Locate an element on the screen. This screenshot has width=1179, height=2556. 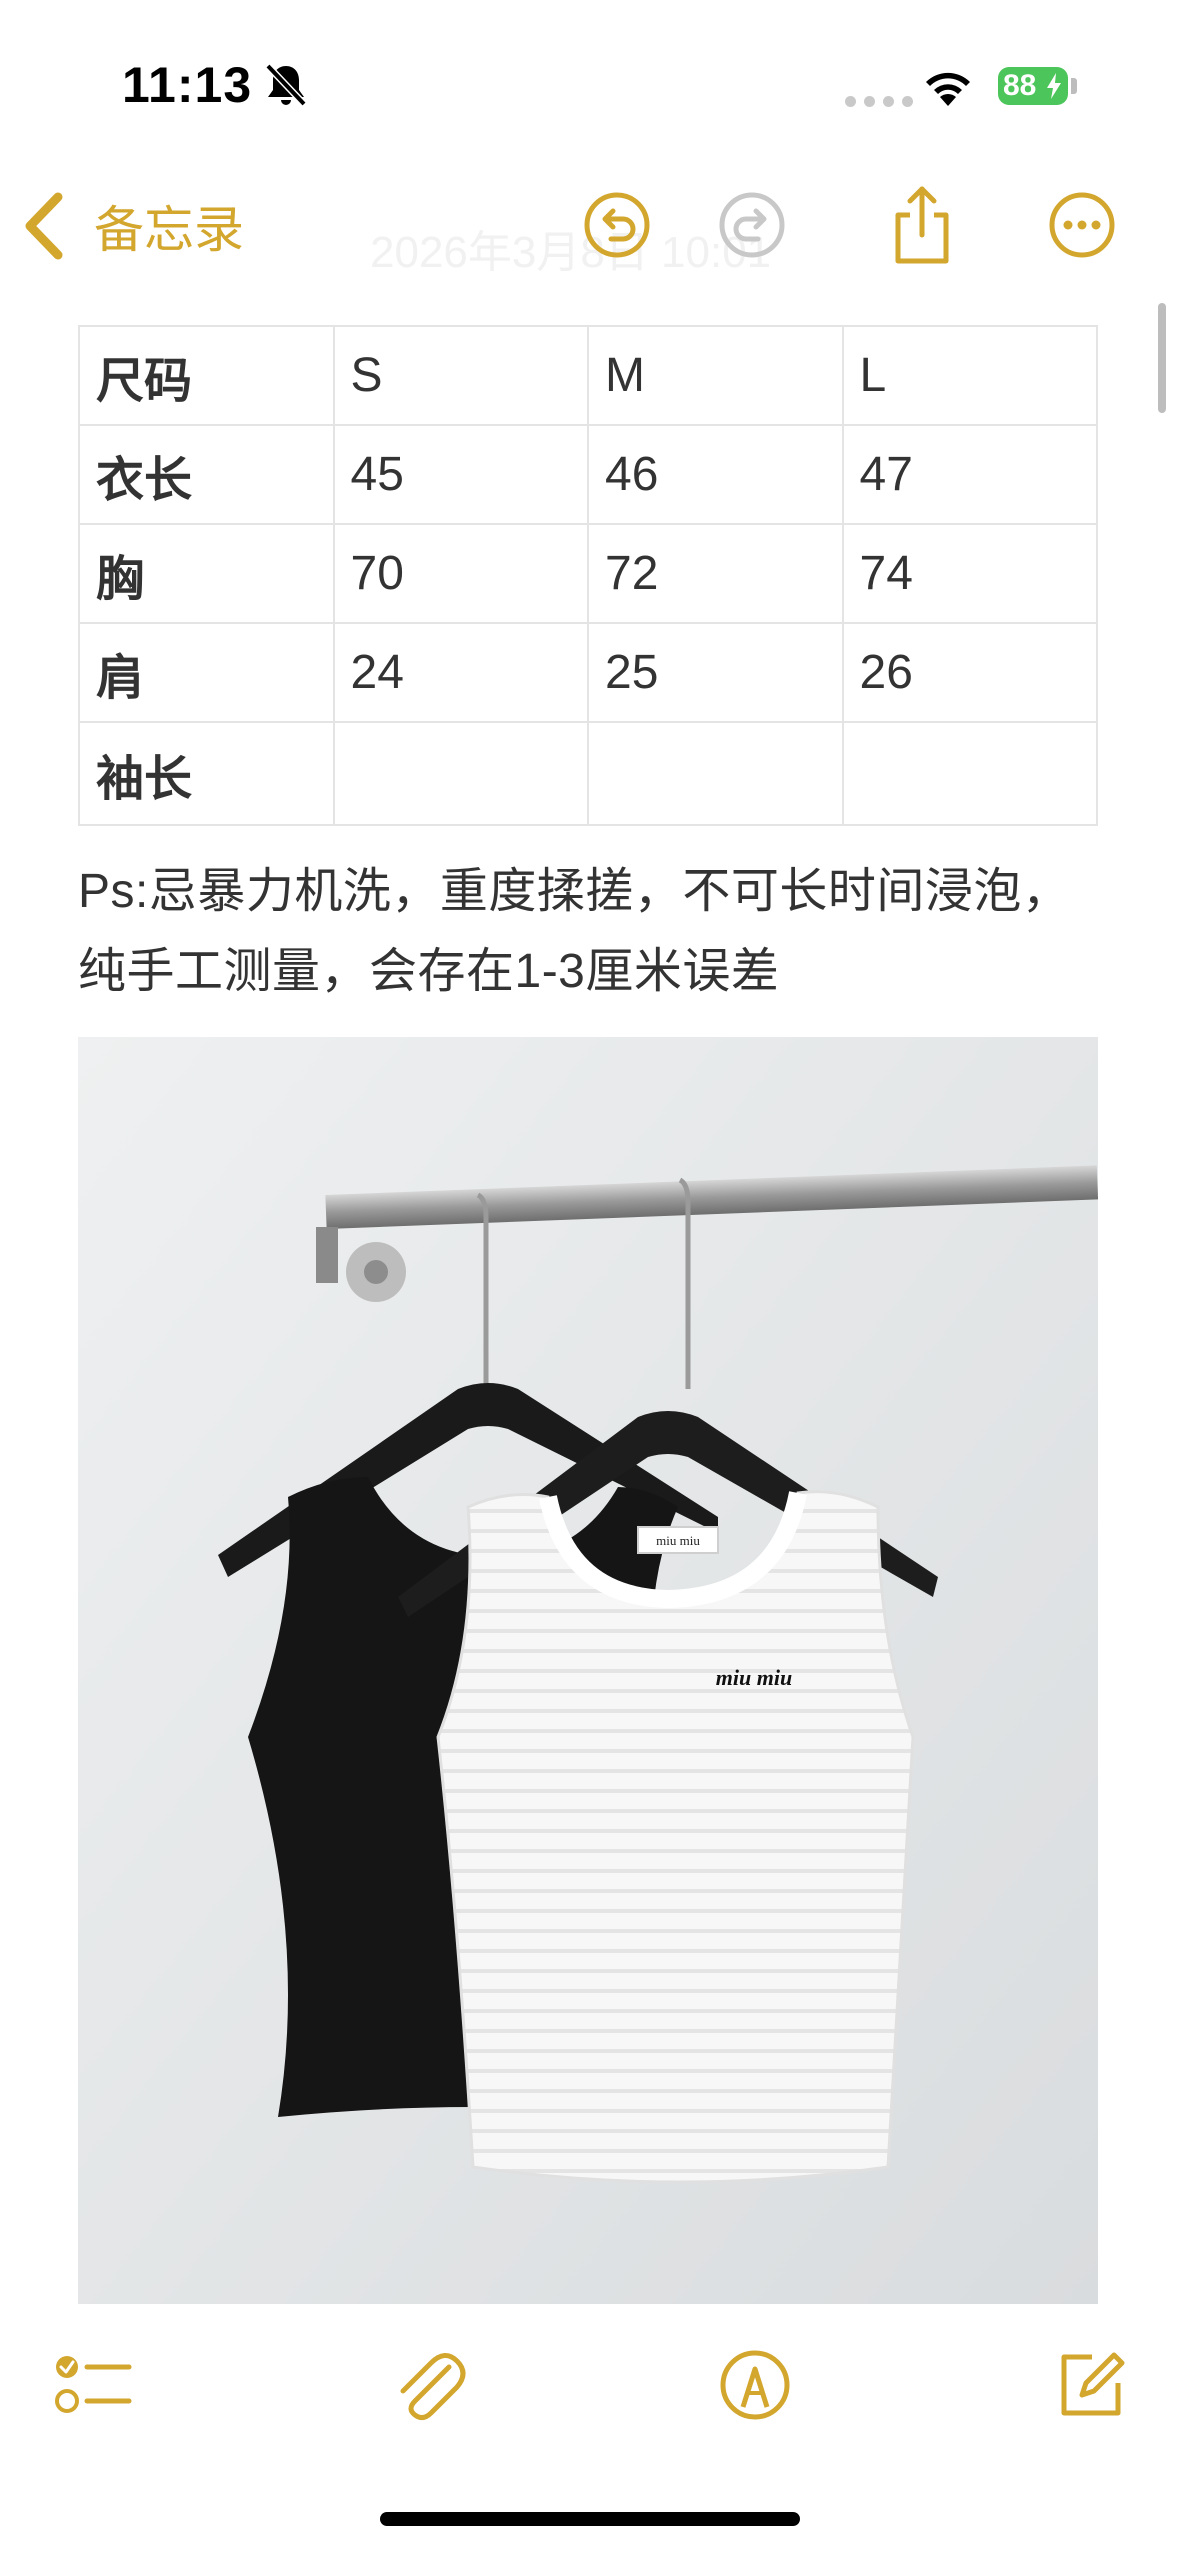
table-cell: 70 is located at coordinates (460, 573).